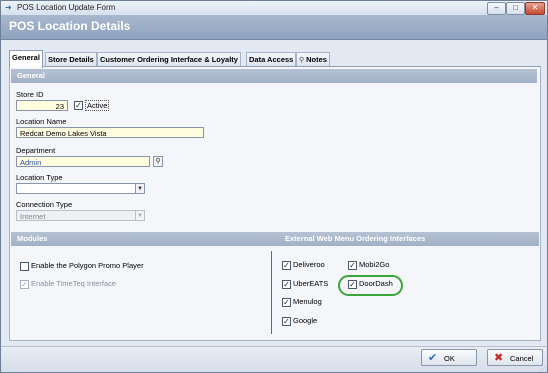 Image resolution: width=548 pixels, height=373 pixels. Describe the element at coordinates (370, 285) in the screenshot. I see `doordash-highlight-circle` at that location.